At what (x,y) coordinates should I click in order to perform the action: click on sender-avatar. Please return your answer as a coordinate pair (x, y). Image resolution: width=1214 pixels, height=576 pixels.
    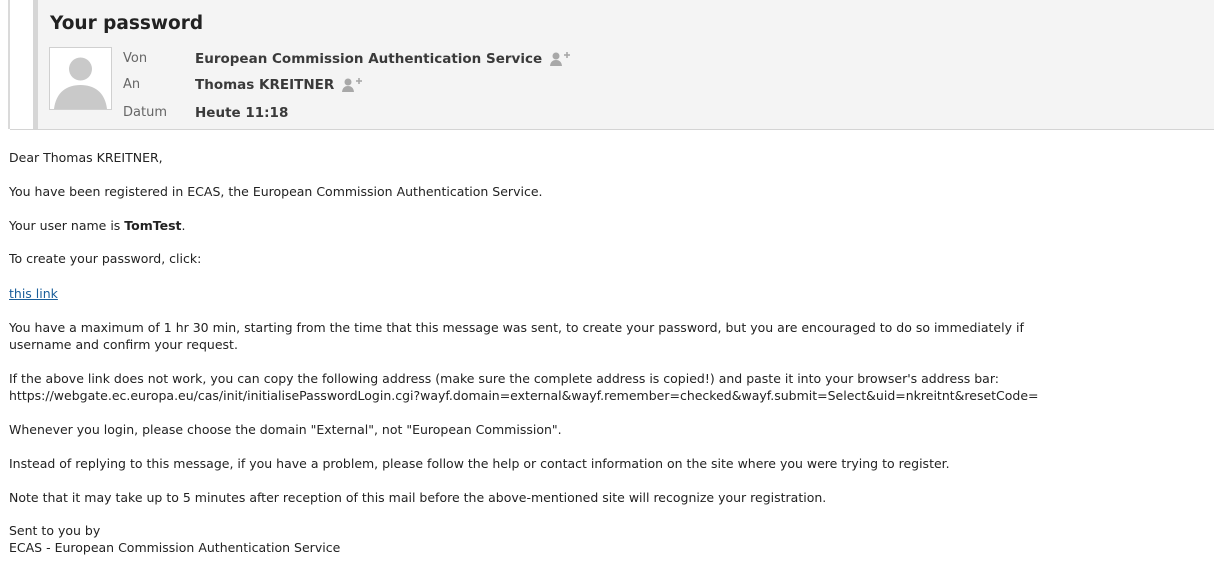
    Looking at the image, I should click on (80, 78).